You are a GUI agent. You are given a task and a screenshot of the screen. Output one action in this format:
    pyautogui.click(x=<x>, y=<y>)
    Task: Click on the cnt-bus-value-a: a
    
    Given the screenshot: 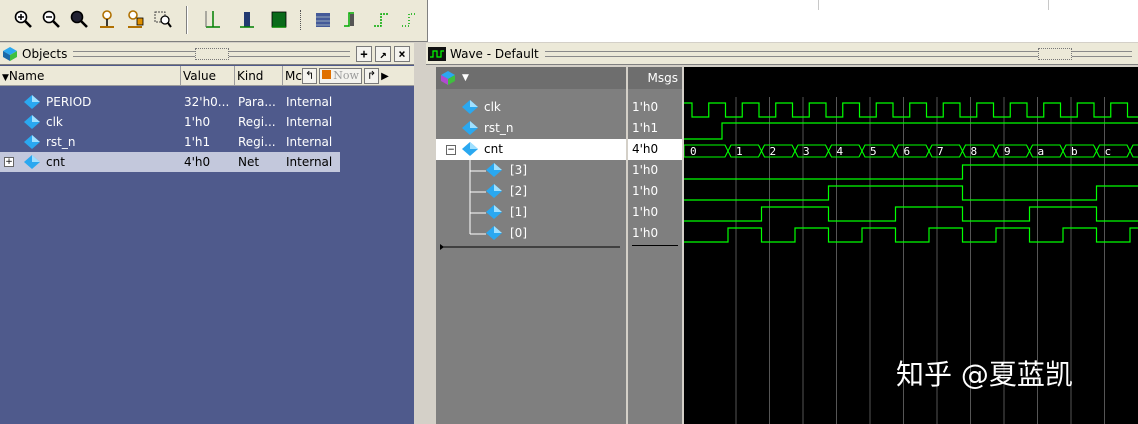 What is the action you would take?
    pyautogui.click(x=1041, y=151)
    